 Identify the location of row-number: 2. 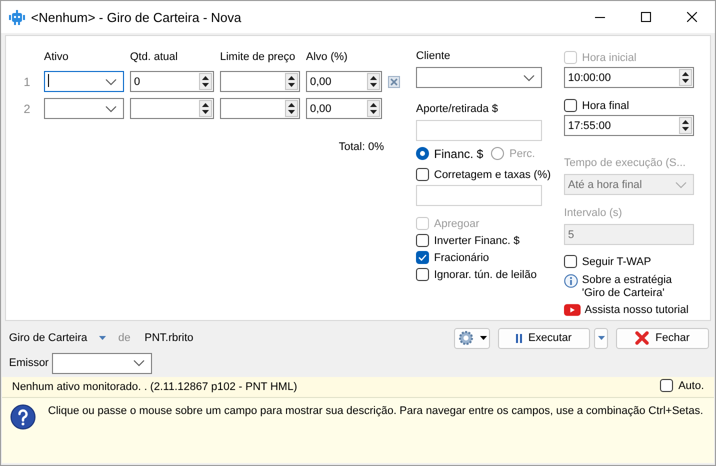
(27, 109).